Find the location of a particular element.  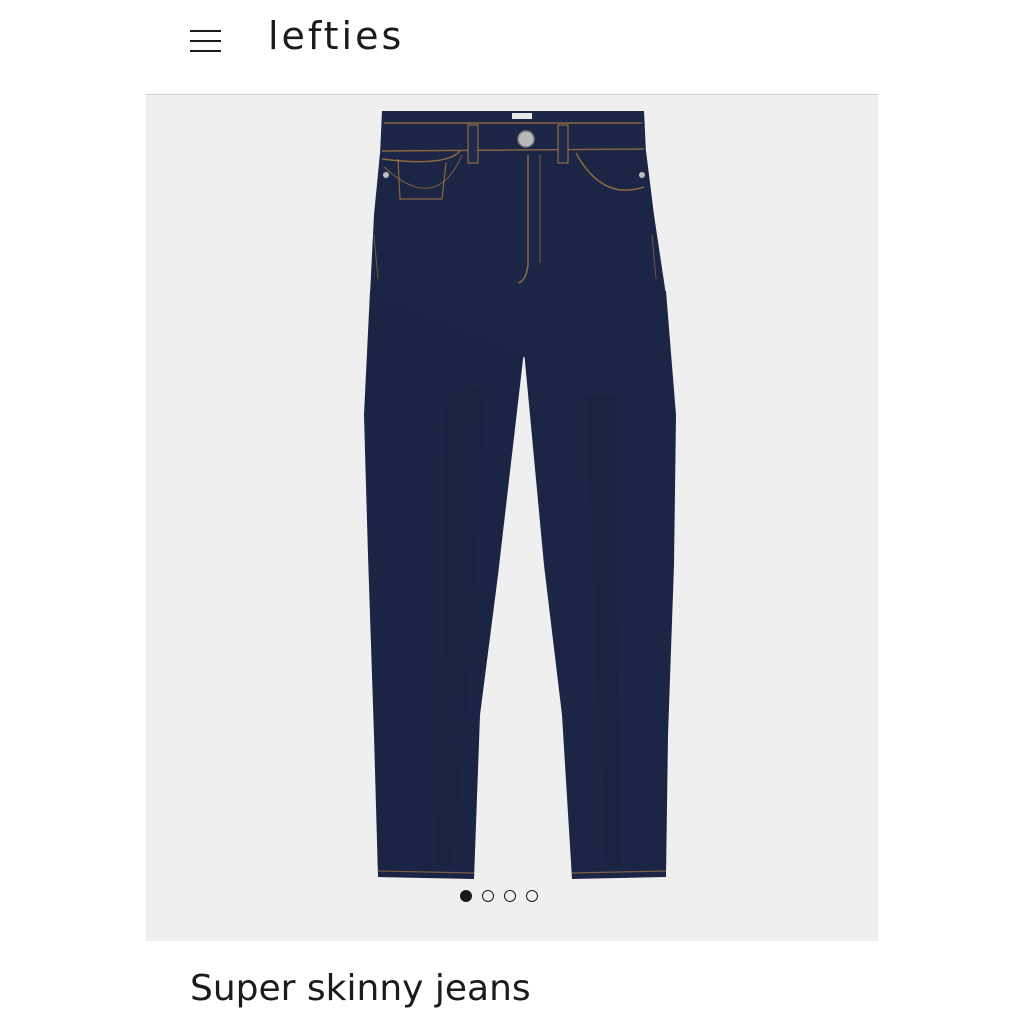

product-title: Super skinny jeans is located at coordinates (360, 988).